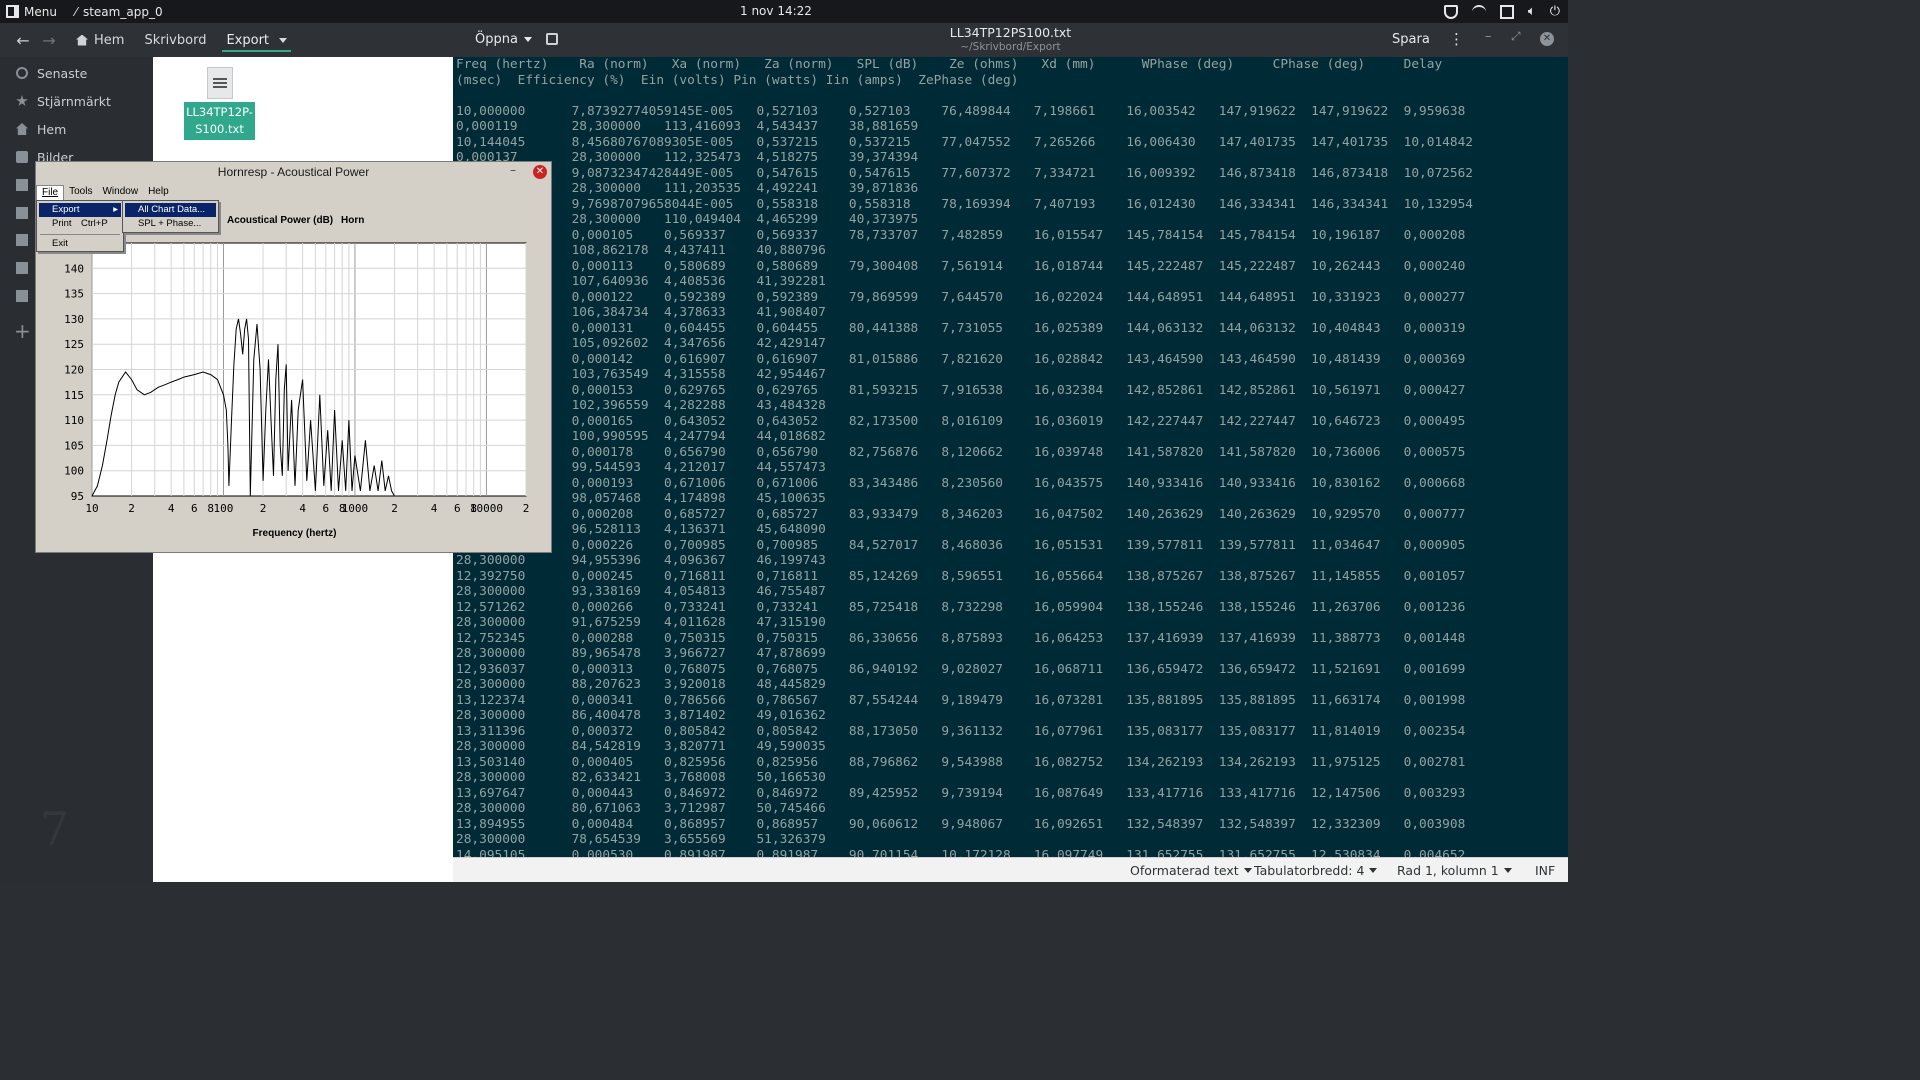 Image resolution: width=1920 pixels, height=1080 pixels. What do you see at coordinates (100, 40) in the screenshot?
I see `breadcrumb-home: Hem` at bounding box center [100, 40].